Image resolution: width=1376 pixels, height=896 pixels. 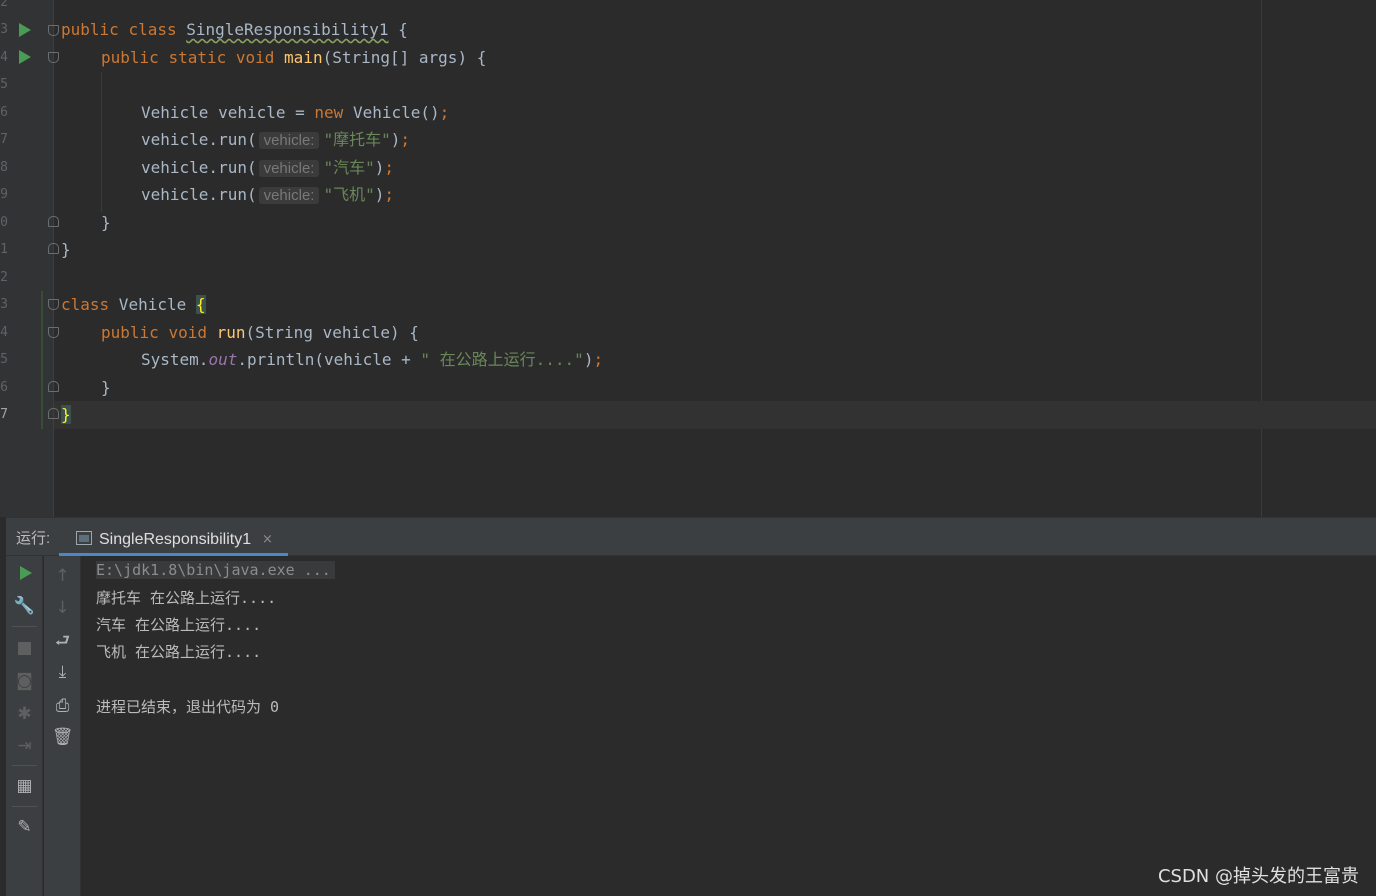 I want to click on soft-wrap-icon: ⮐, so click(x=62, y=641).